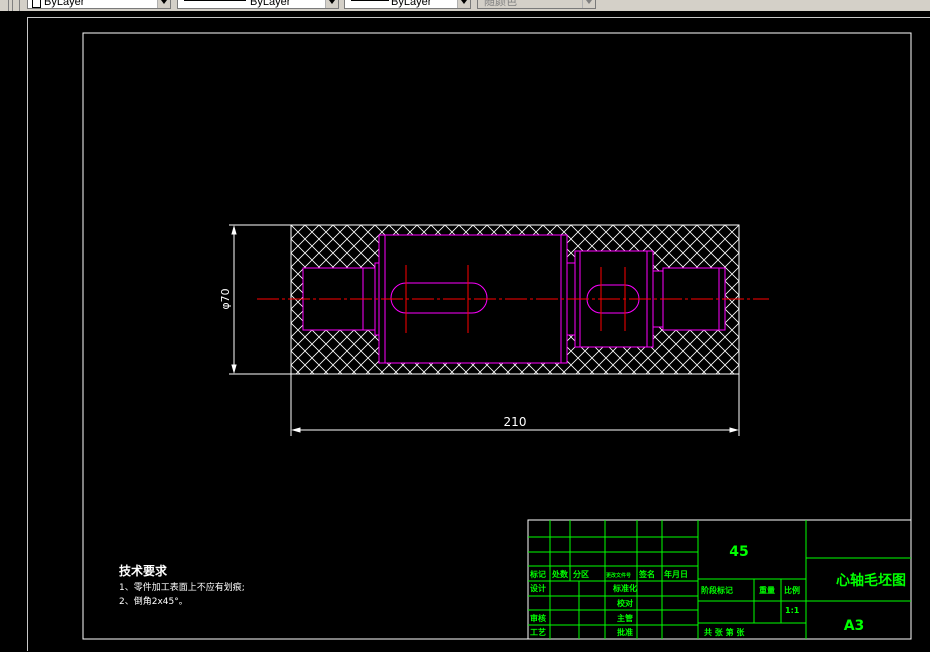 The width and height of the screenshot is (930, 652). I want to click on linetype-value: ByLayer, so click(270, 4).